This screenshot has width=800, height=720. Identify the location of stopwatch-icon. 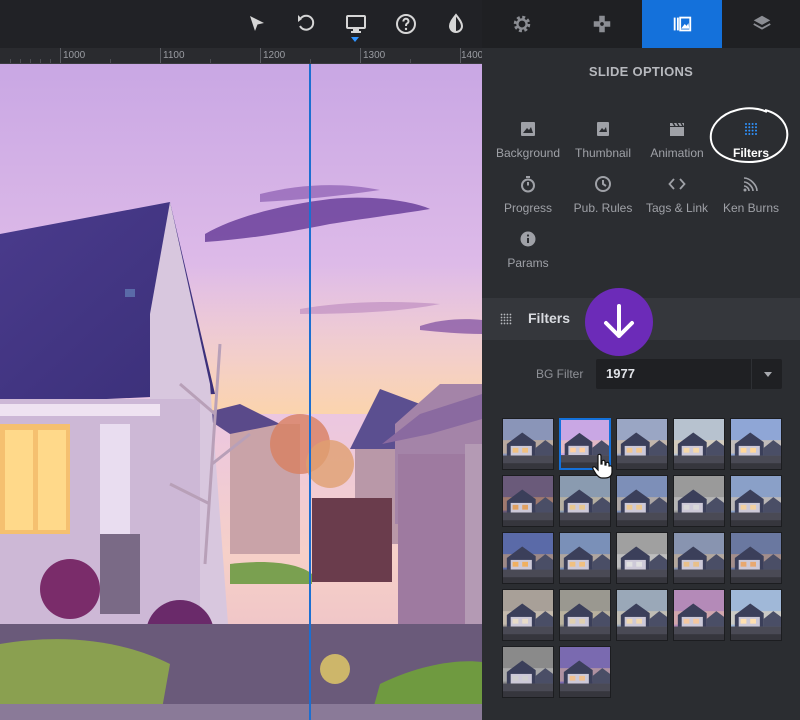
(528, 184).